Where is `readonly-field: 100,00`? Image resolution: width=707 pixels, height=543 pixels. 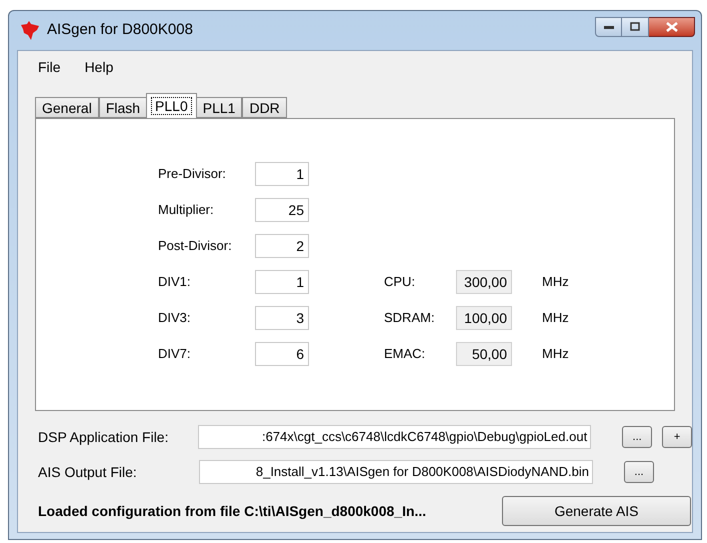
readonly-field: 100,00 is located at coordinates (484, 318).